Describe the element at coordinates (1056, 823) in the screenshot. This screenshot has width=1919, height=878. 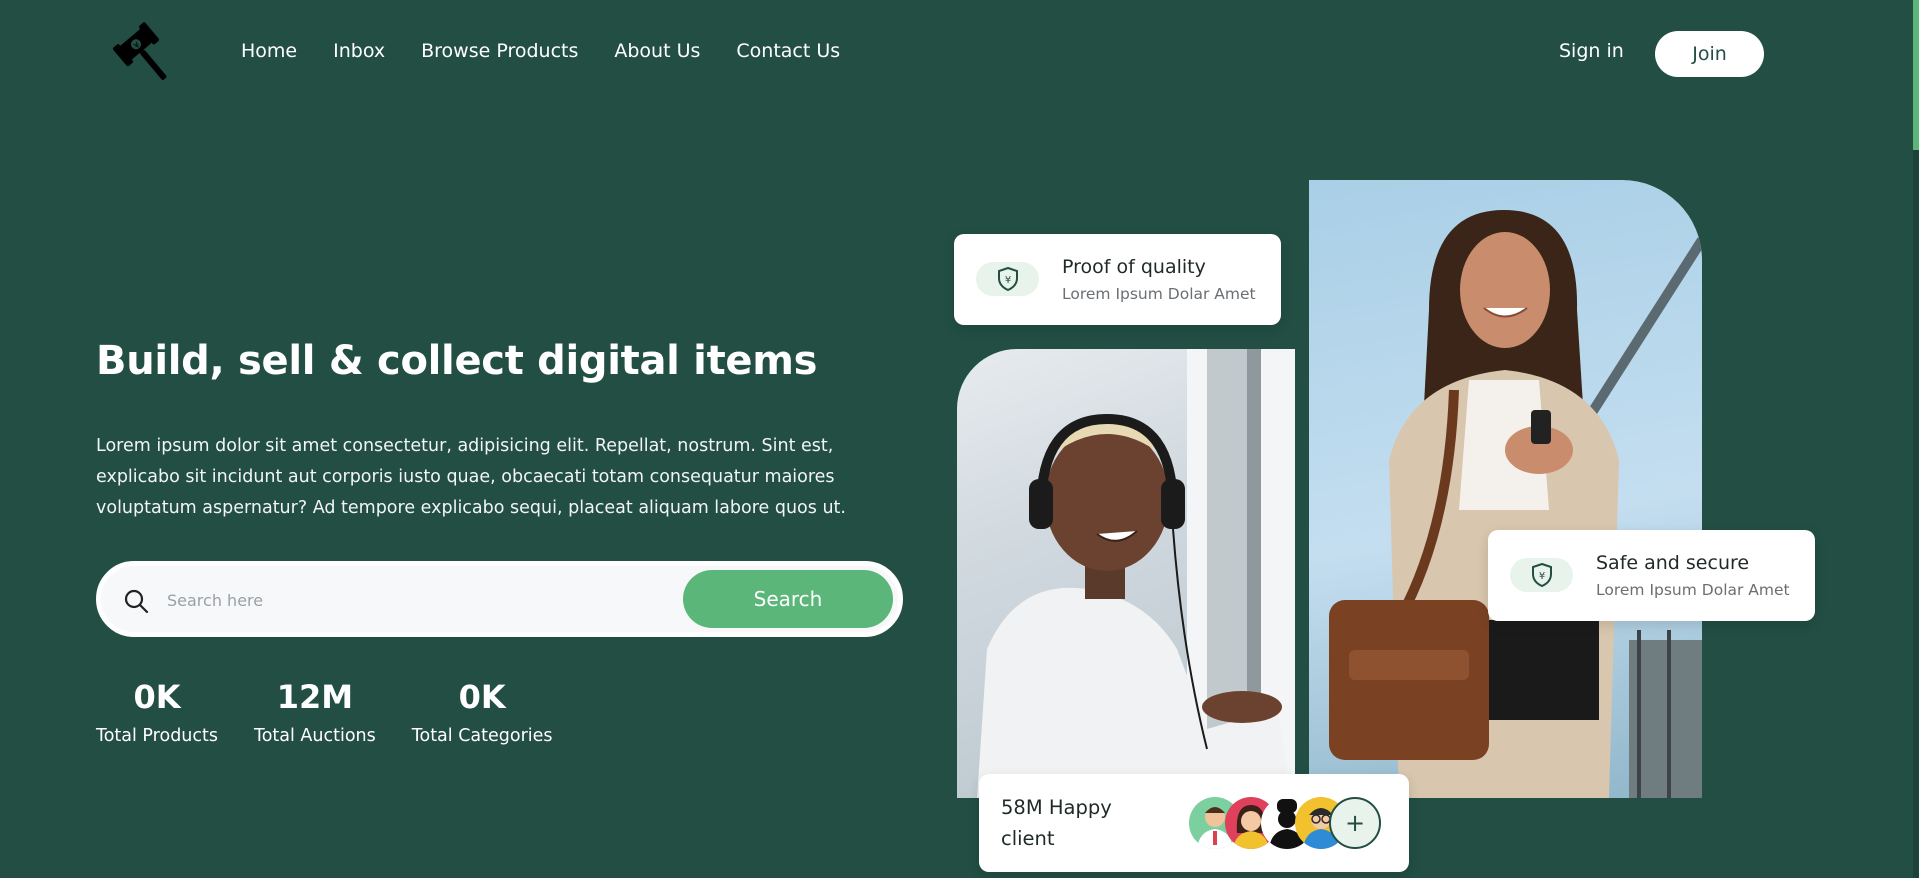
I see `happy-clients-text: 58M Happy client` at that location.